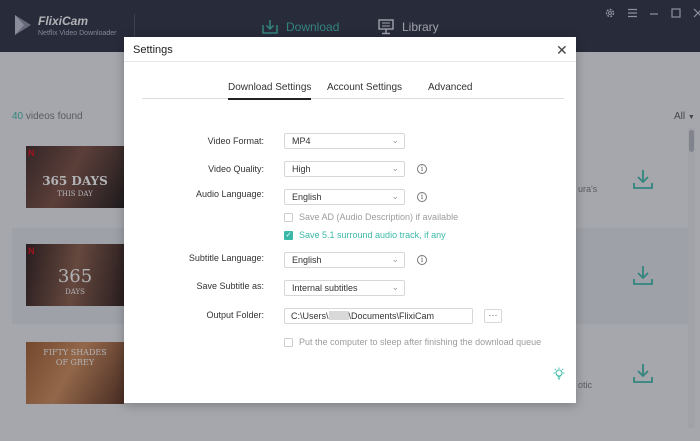 This screenshot has width=700, height=441. I want to click on save-ad-option: Save AD (Audio Description) if available, so click(371, 217).